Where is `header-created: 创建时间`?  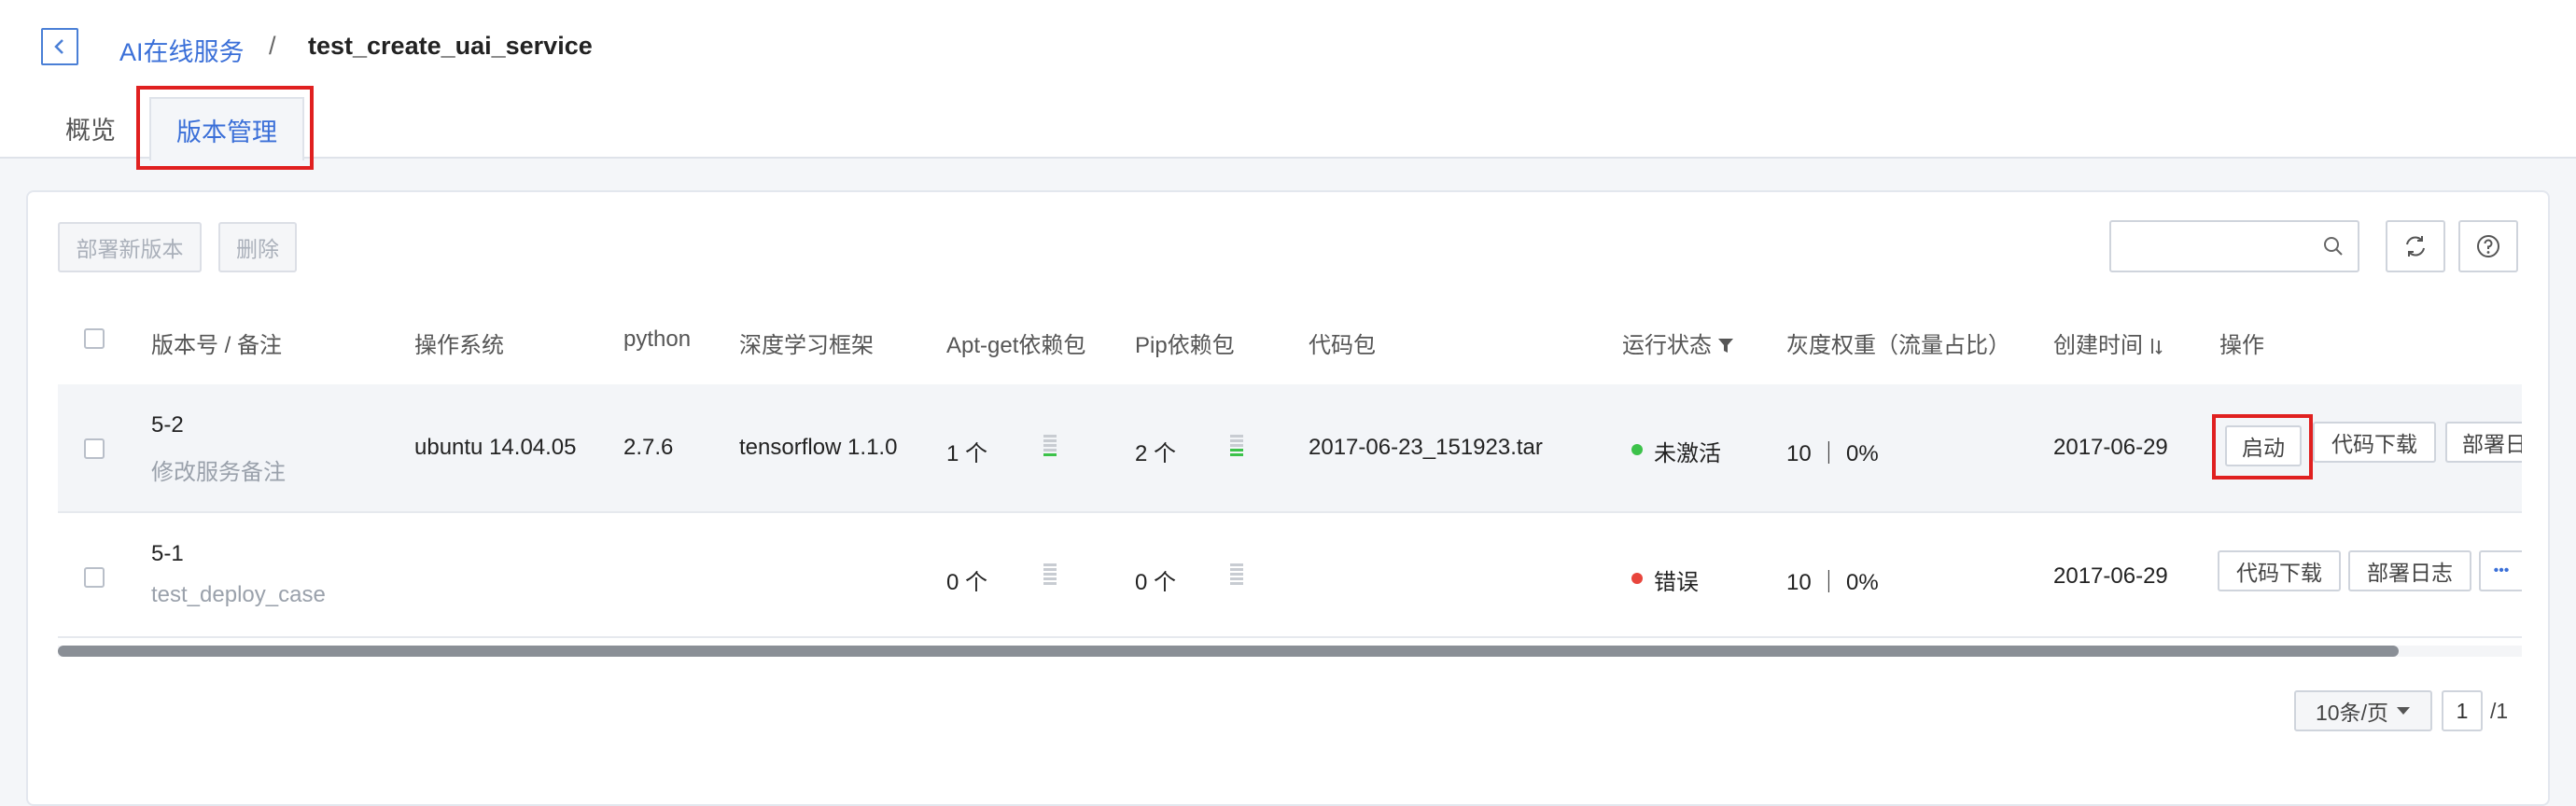
header-created: 创建时间 is located at coordinates (2108, 343).